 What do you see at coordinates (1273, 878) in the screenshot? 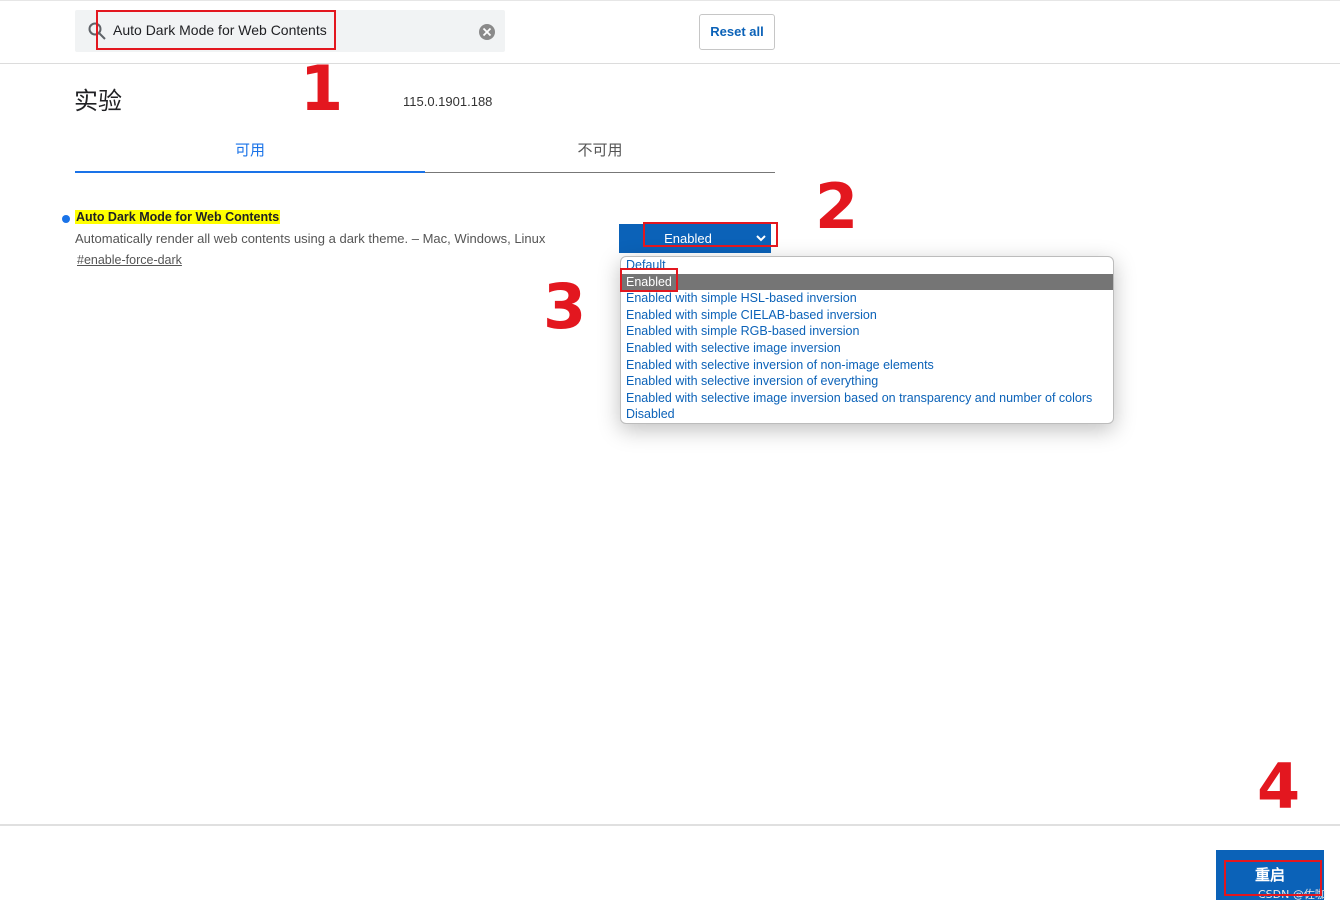
I see `annotation-box-restart` at bounding box center [1273, 878].